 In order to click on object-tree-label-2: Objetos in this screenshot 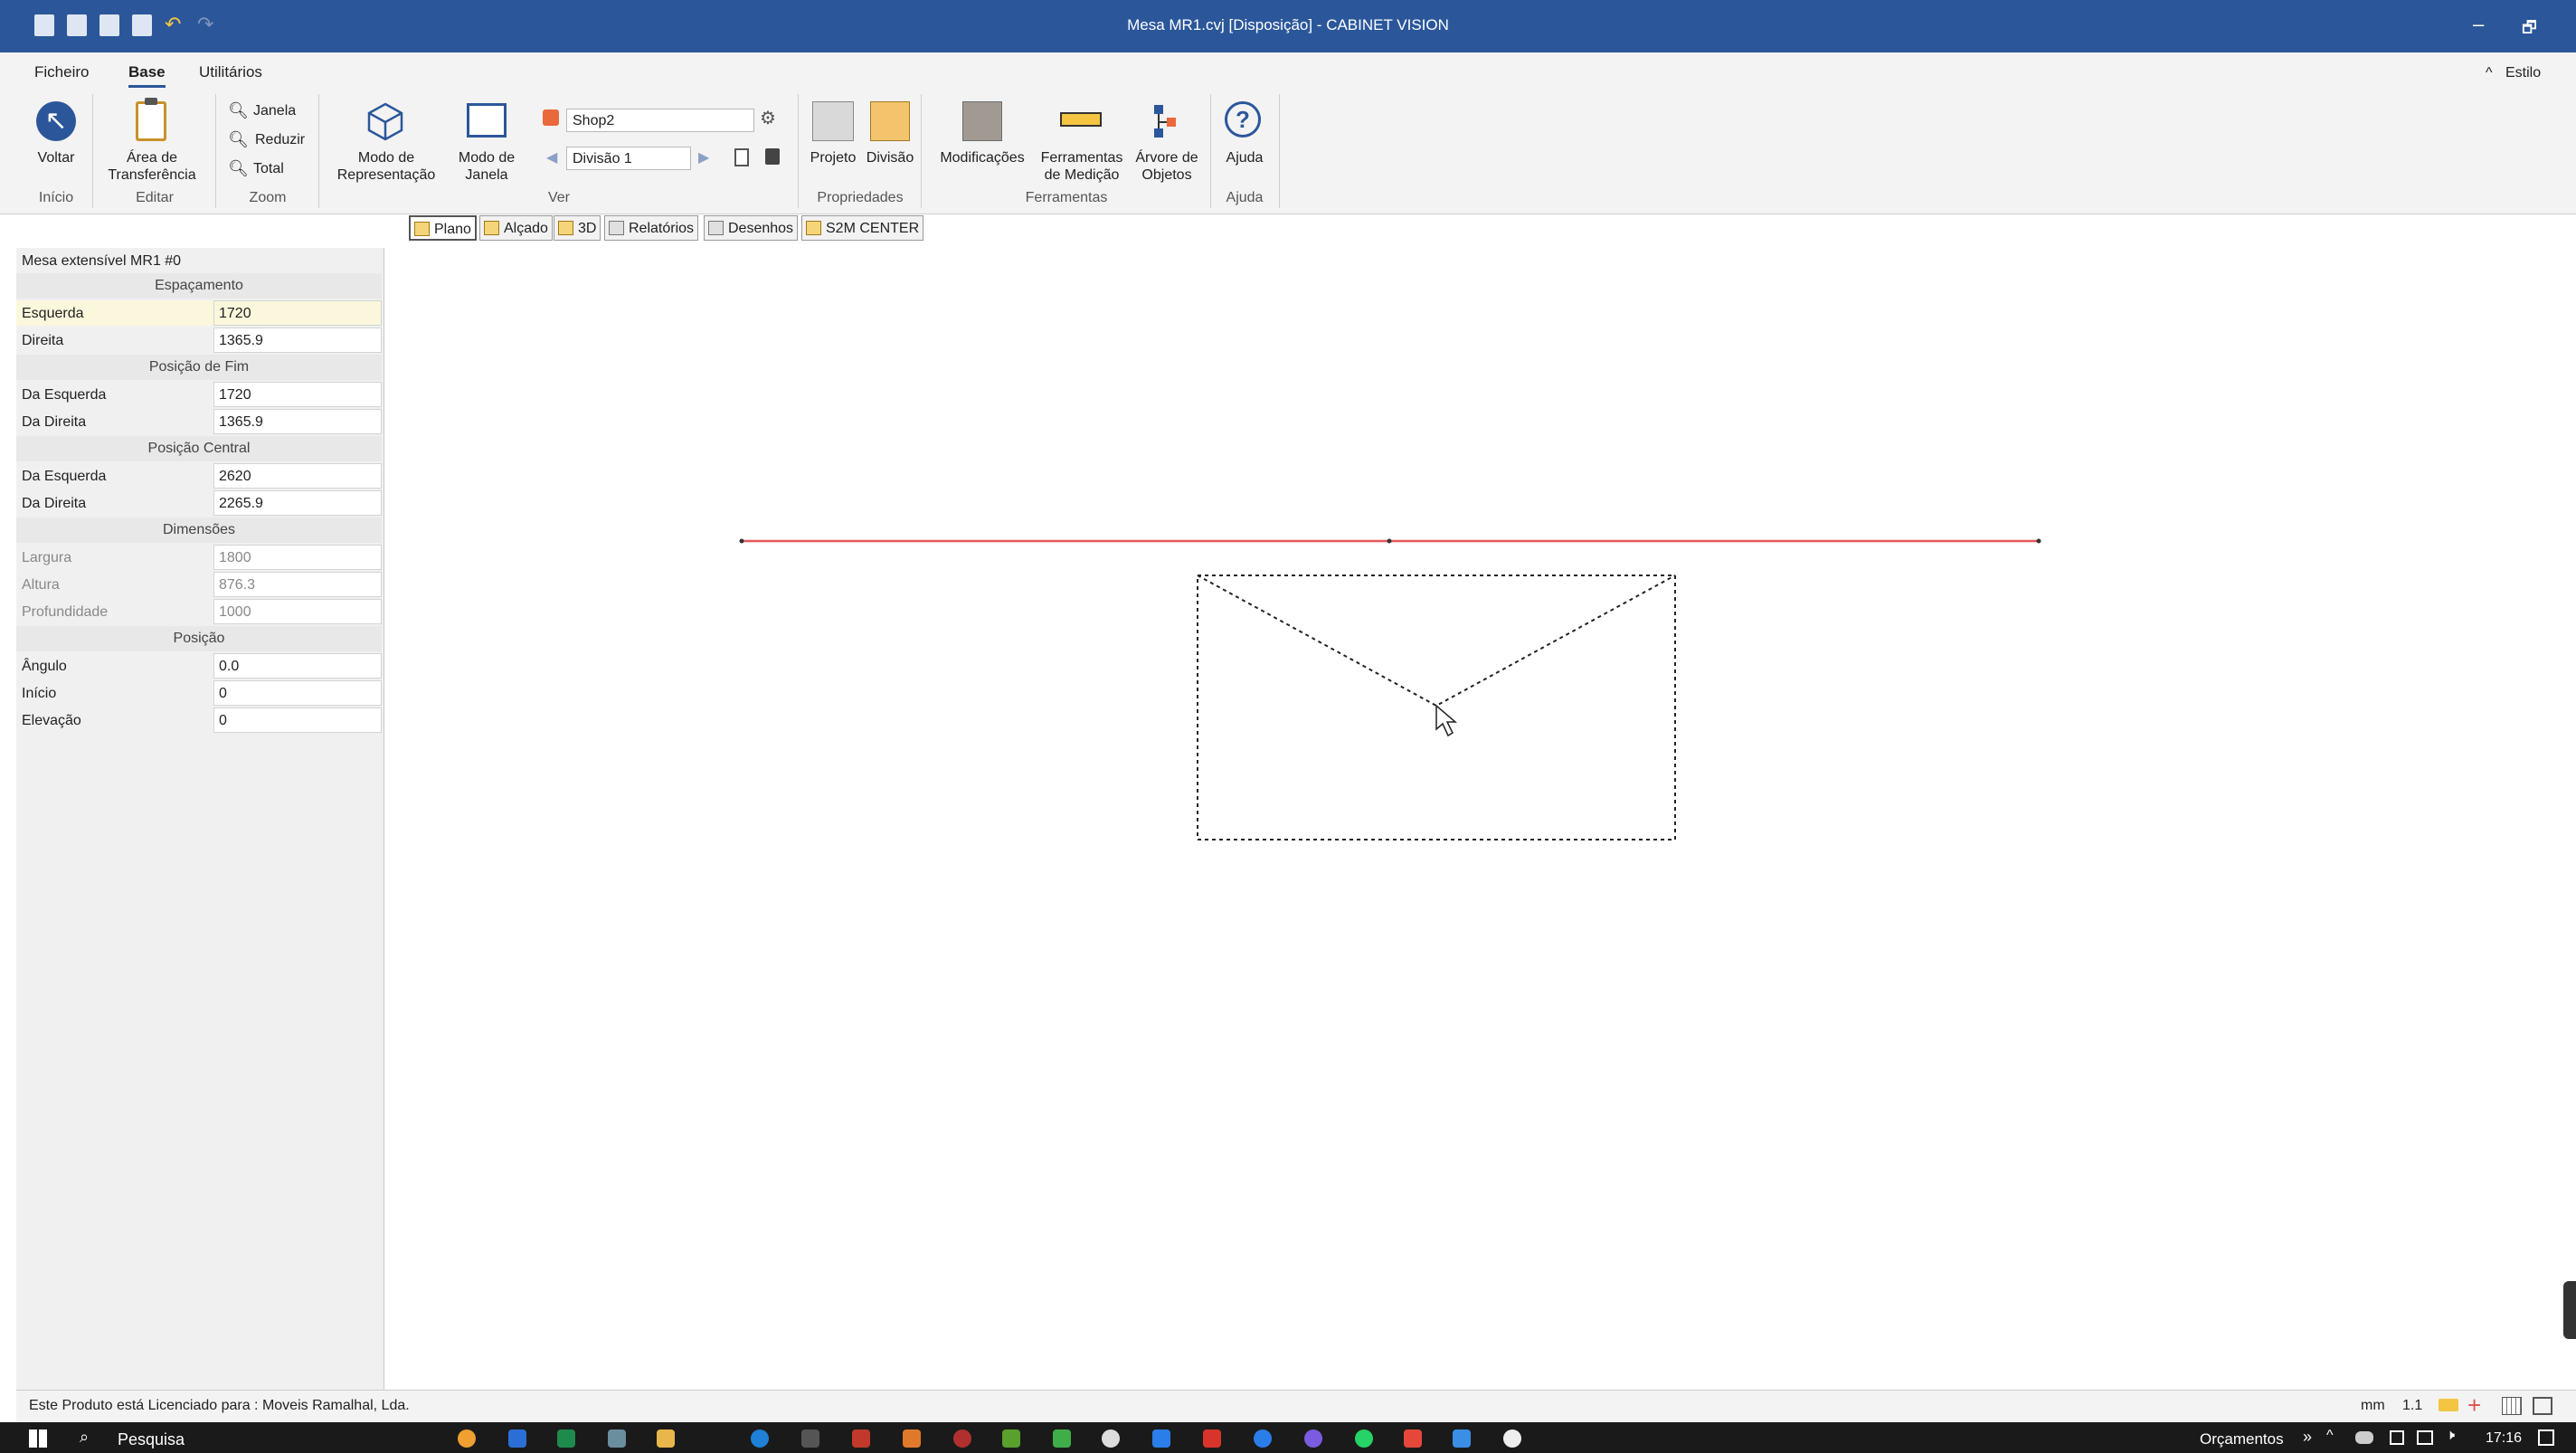, I will do `click(1167, 175)`.